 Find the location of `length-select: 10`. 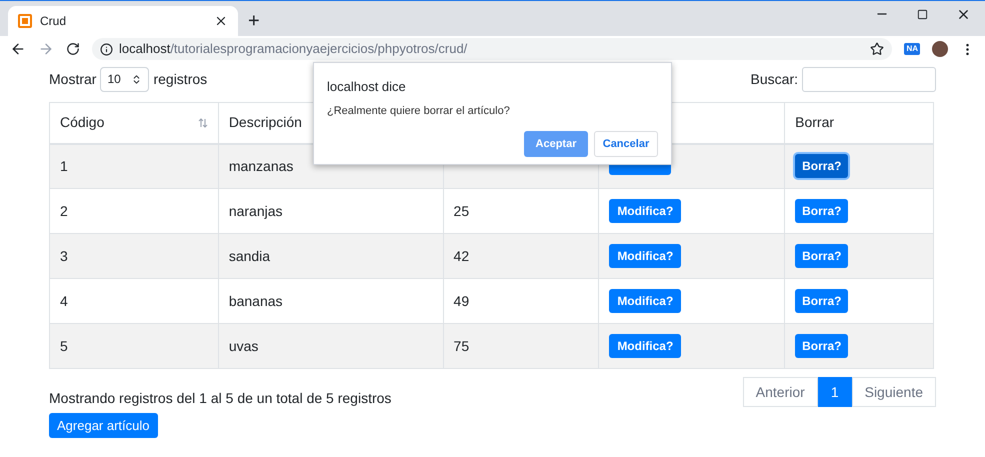

length-select: 10 is located at coordinates (125, 79).